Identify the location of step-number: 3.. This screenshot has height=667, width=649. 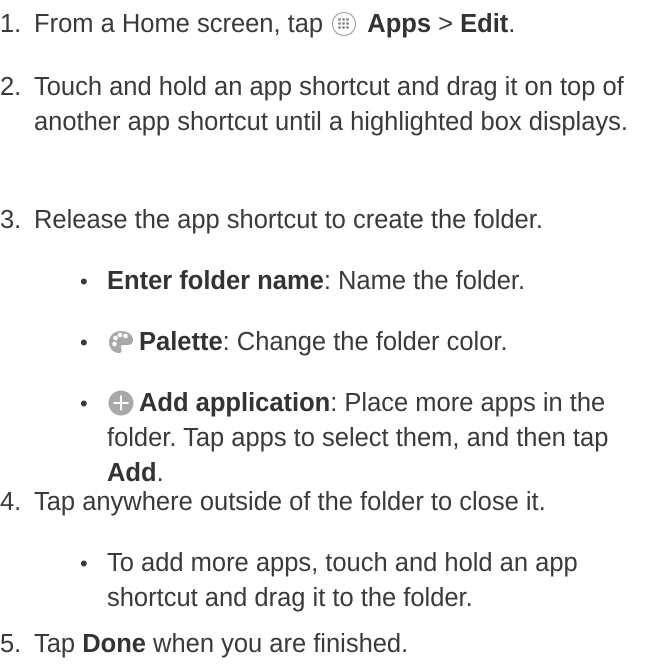
(11, 220).